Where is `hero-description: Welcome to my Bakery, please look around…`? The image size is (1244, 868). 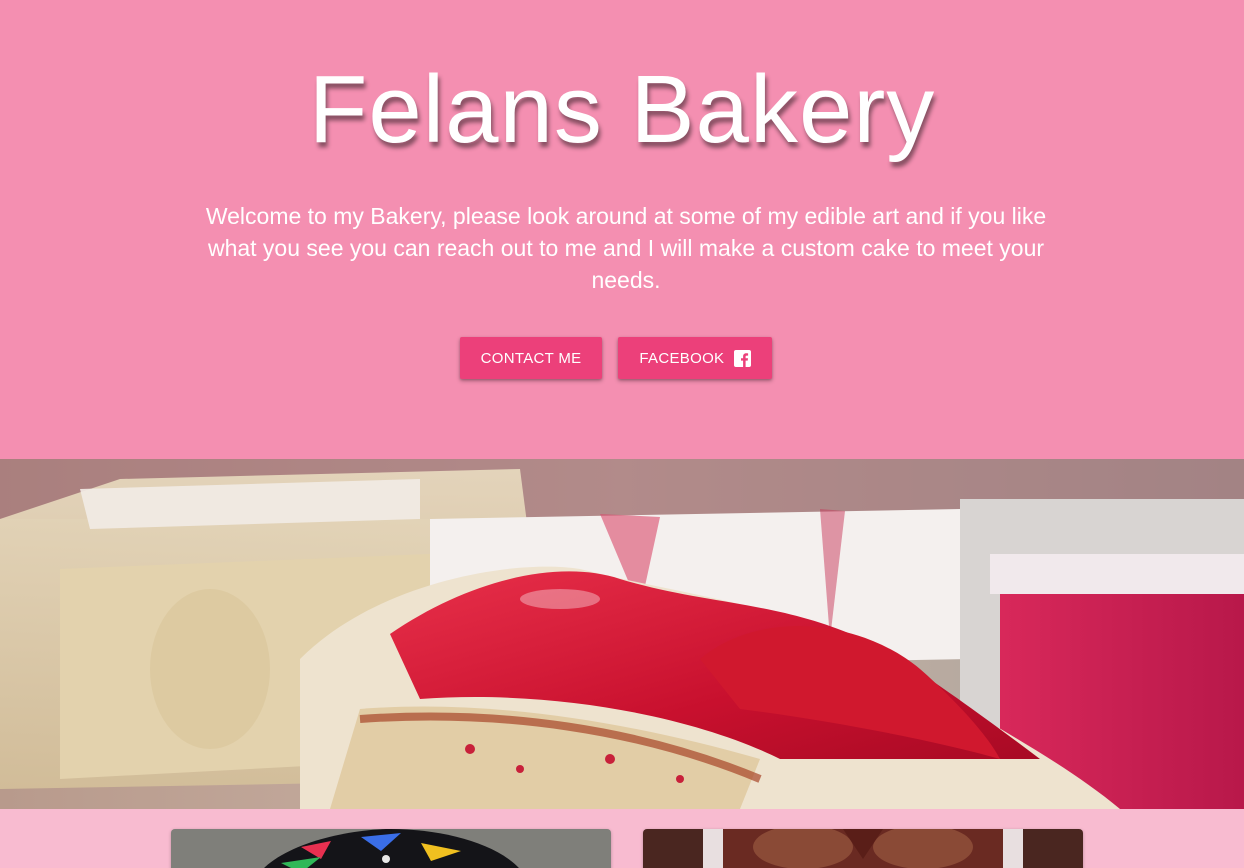 hero-description: Welcome to my Bakery, please look around… is located at coordinates (626, 248).